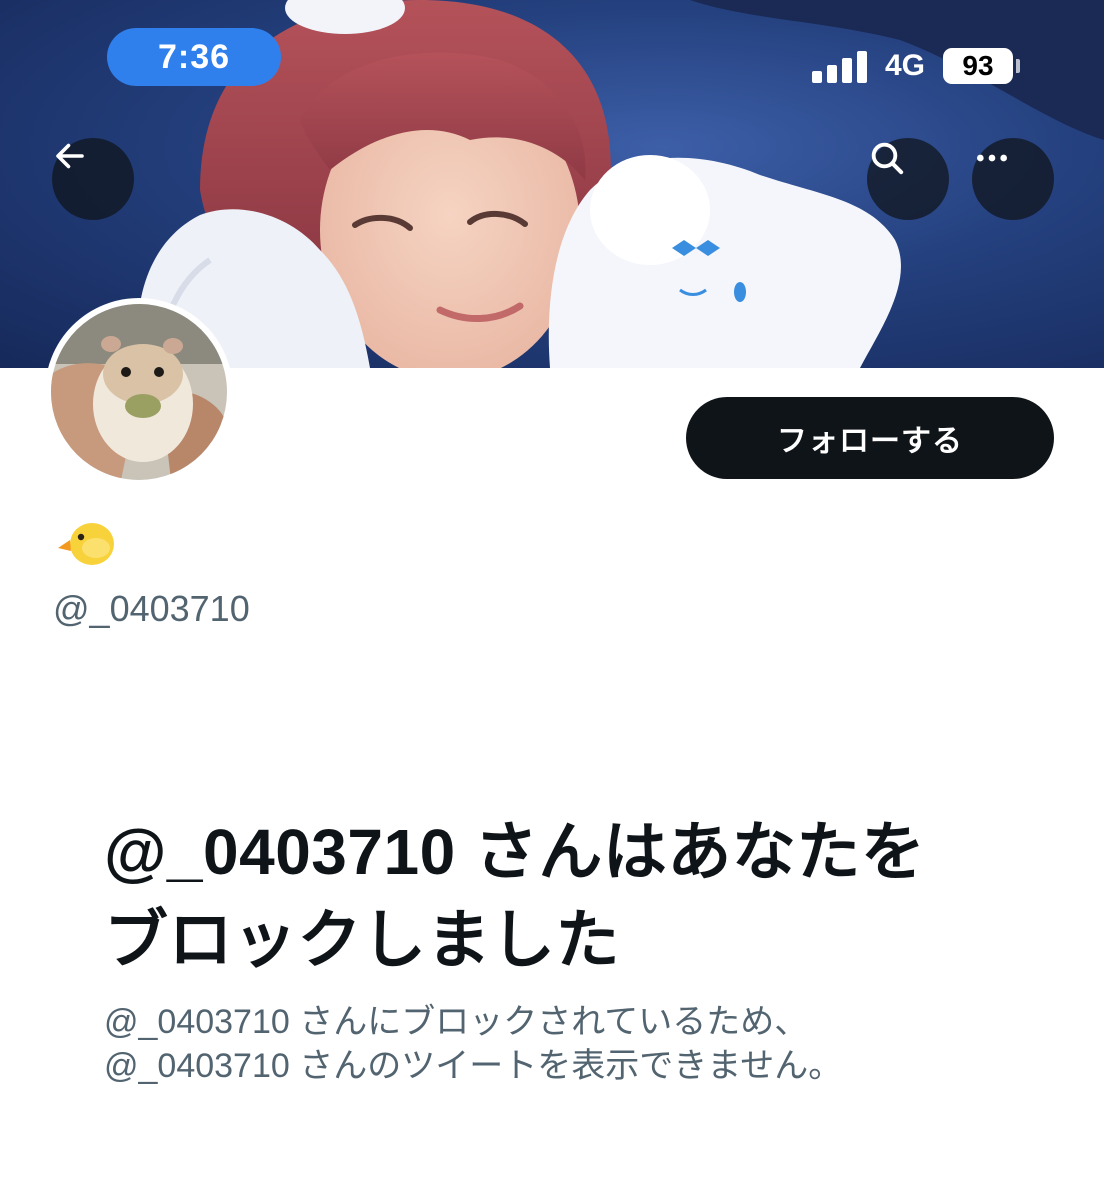 The height and width of the screenshot is (1200, 1104). Describe the element at coordinates (70, 156) in the screenshot. I see `arrow-left-icon` at that location.